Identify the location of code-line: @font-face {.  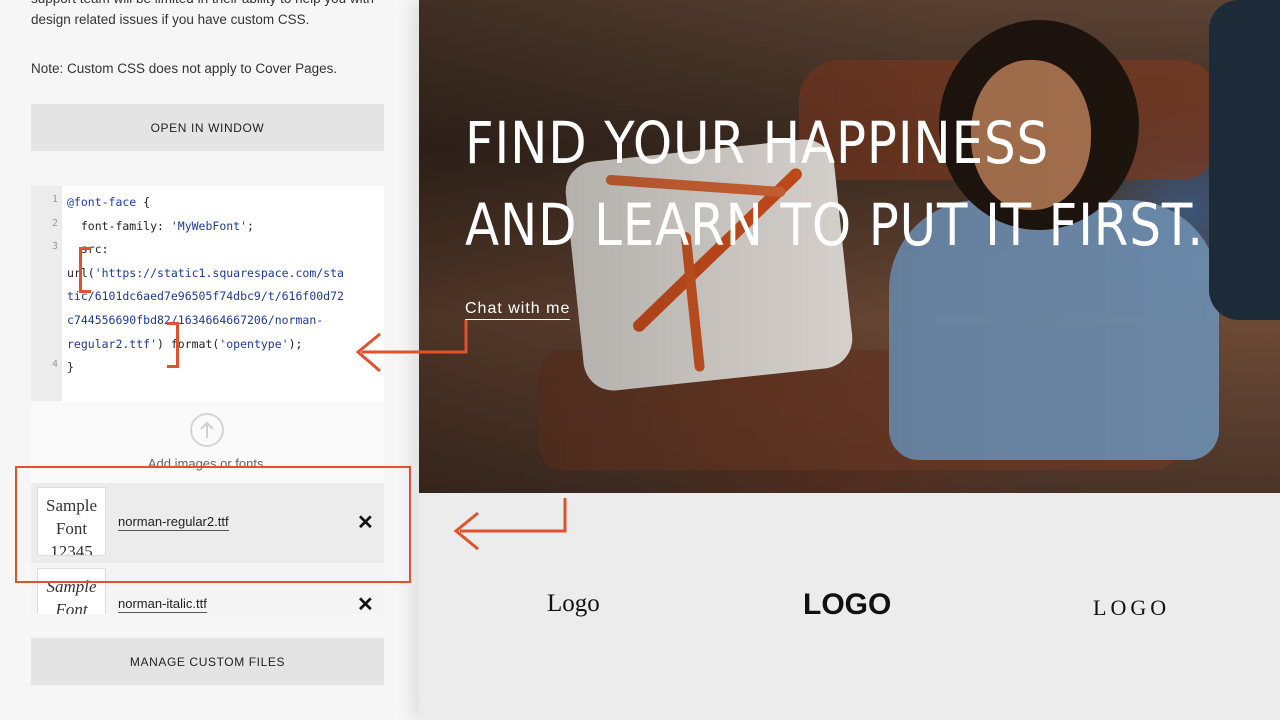
(109, 202).